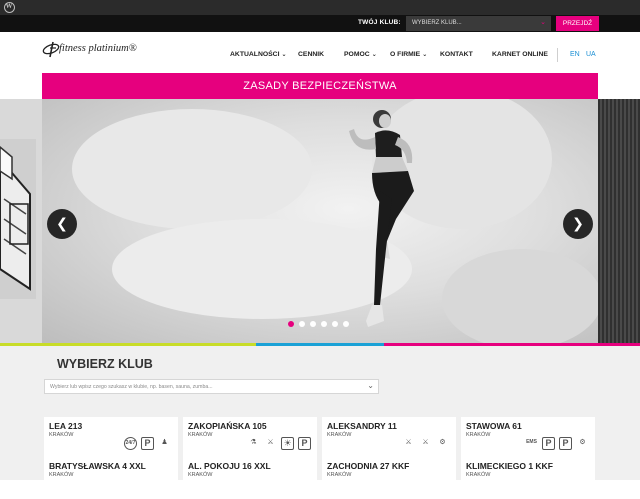 Image resolution: width=640 pixels, height=499 pixels. I want to click on logo-text: fitness platinium®, so click(98, 48).